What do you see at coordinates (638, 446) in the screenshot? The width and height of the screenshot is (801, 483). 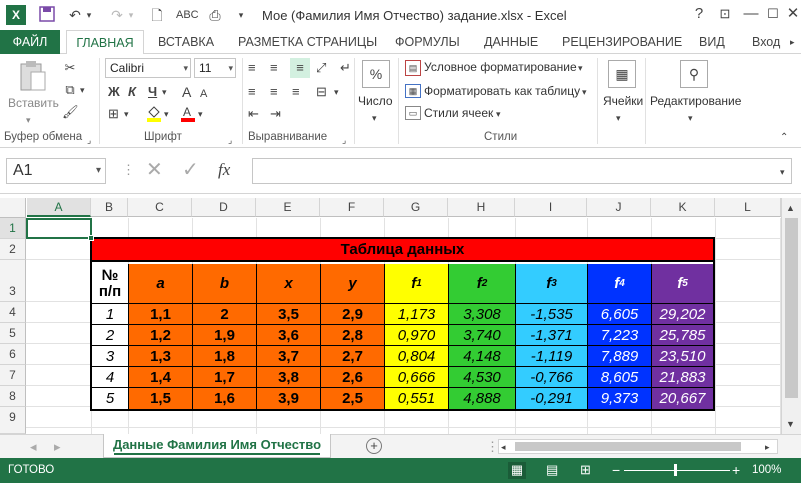 I see `horizontal-scrollbar: ◂ ▸` at bounding box center [638, 446].